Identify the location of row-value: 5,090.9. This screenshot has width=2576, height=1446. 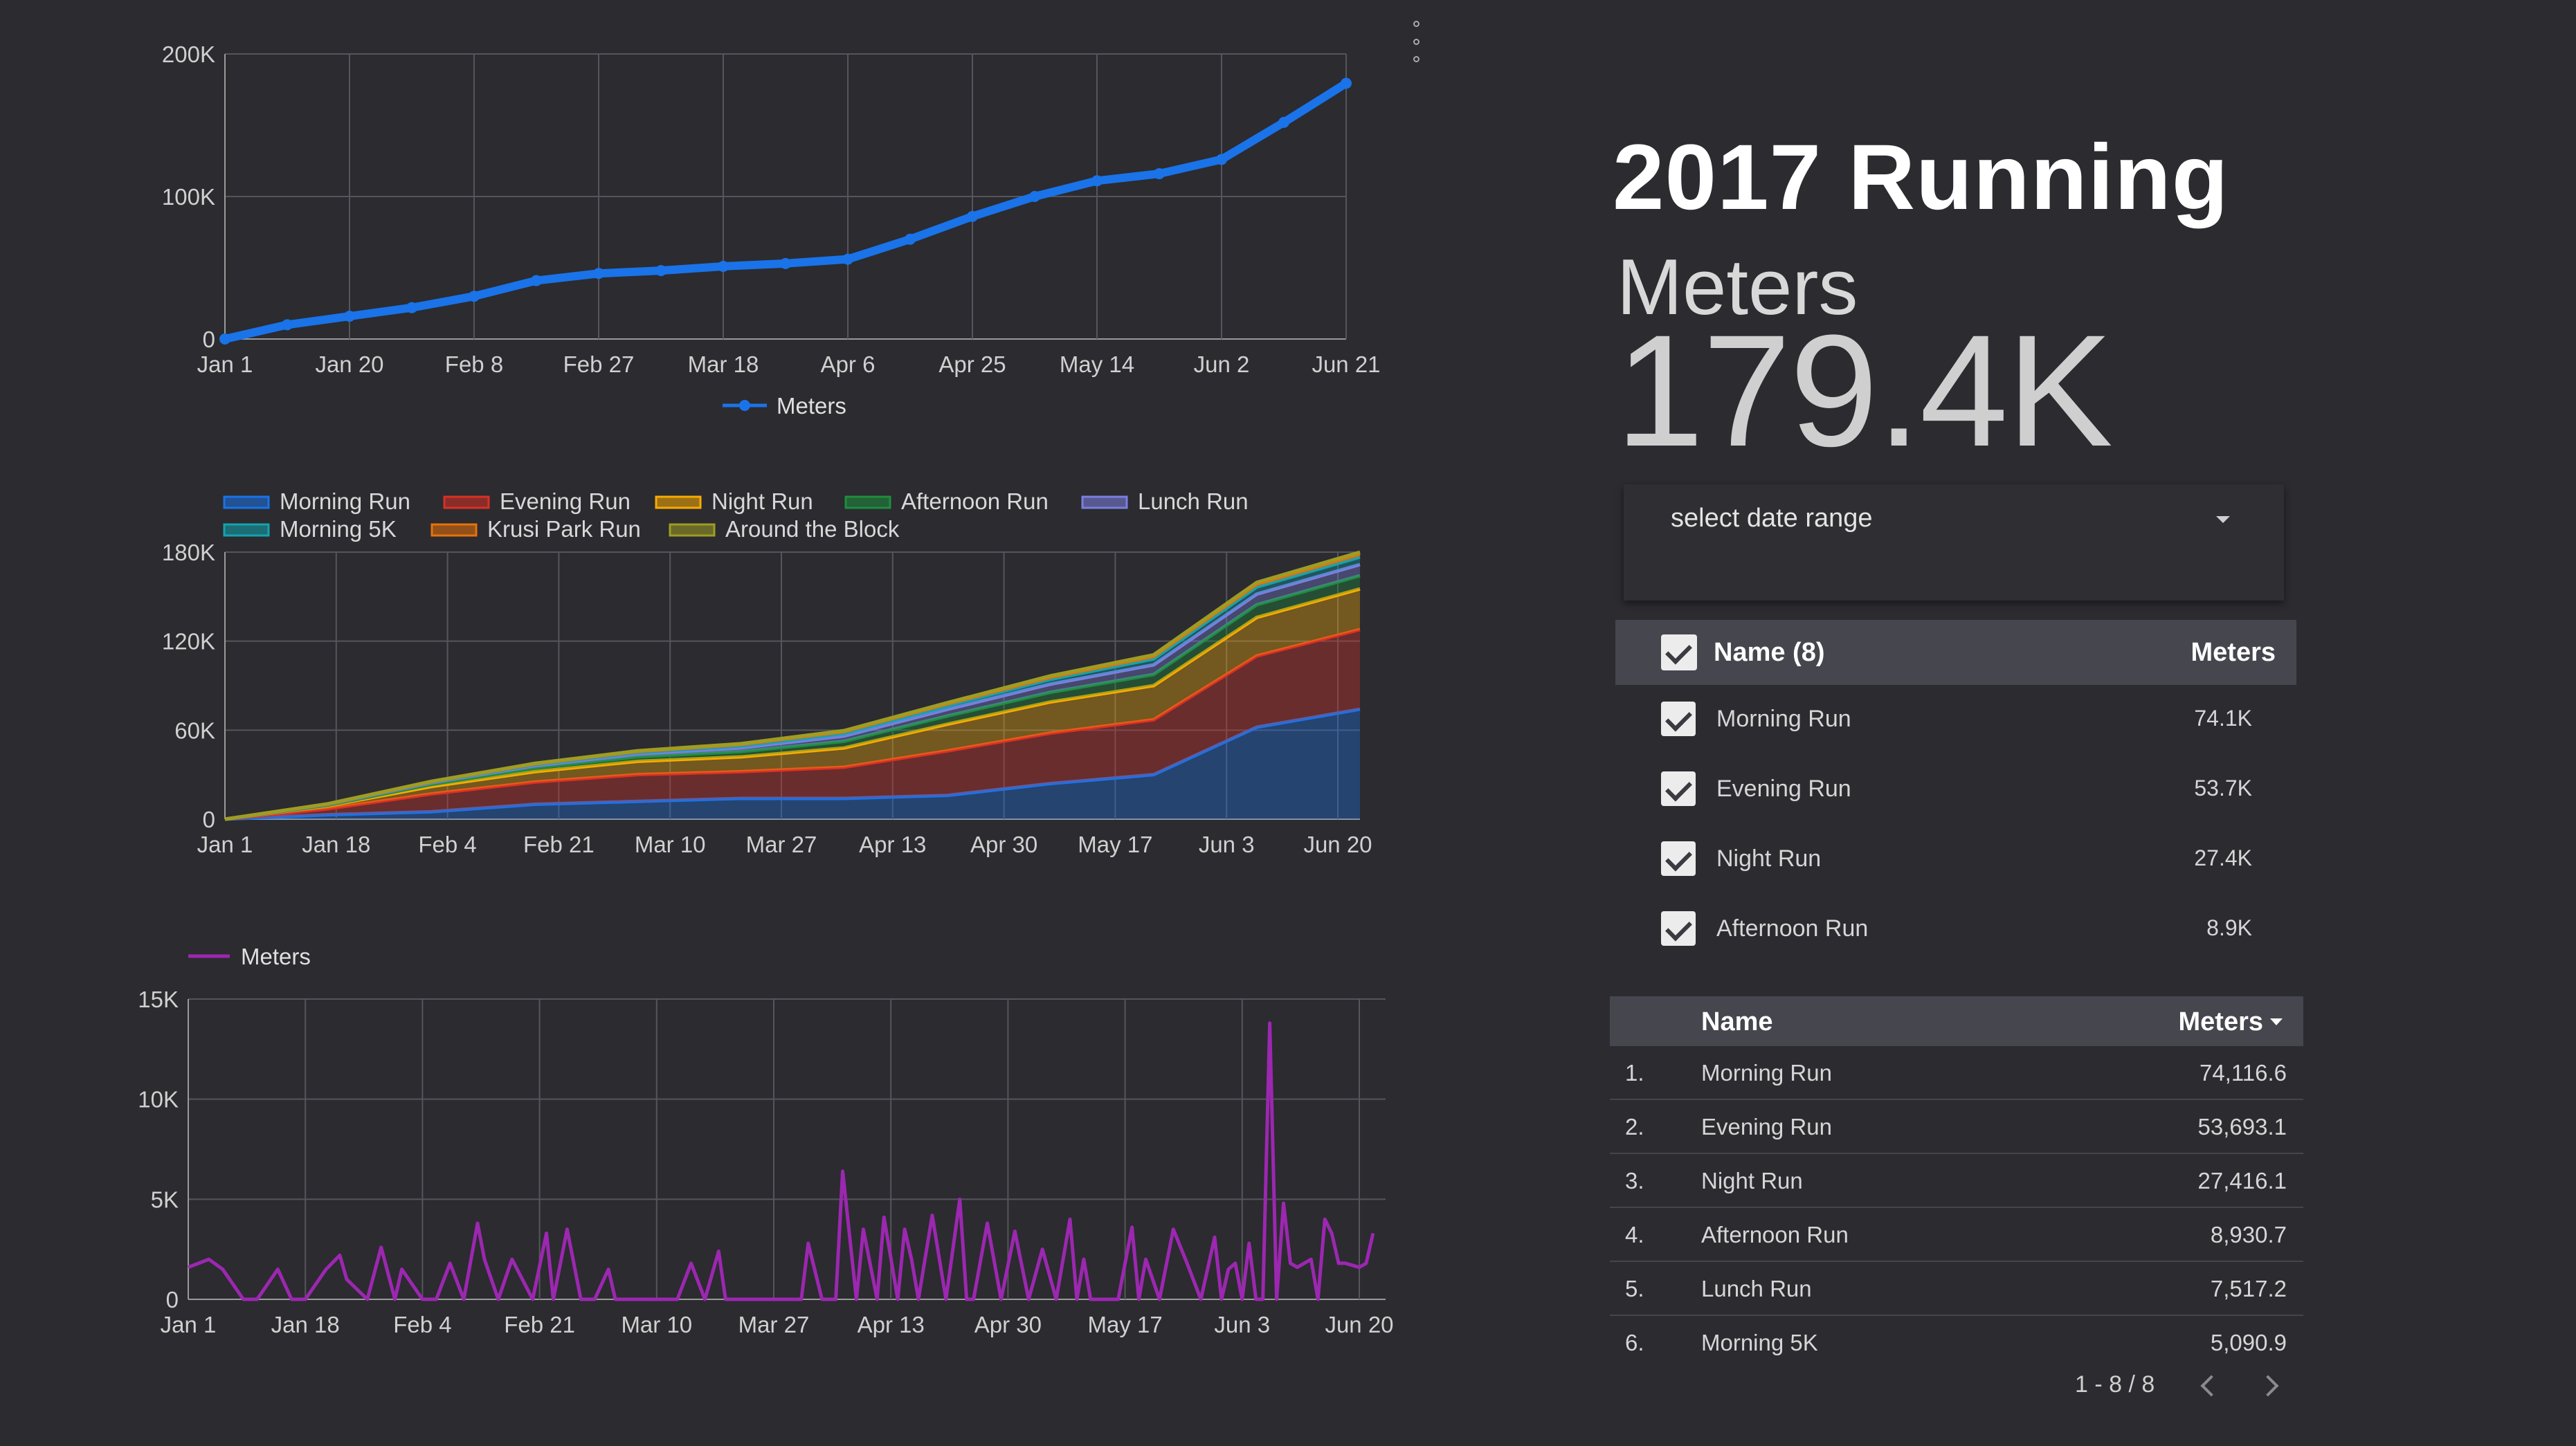
(2248, 1342).